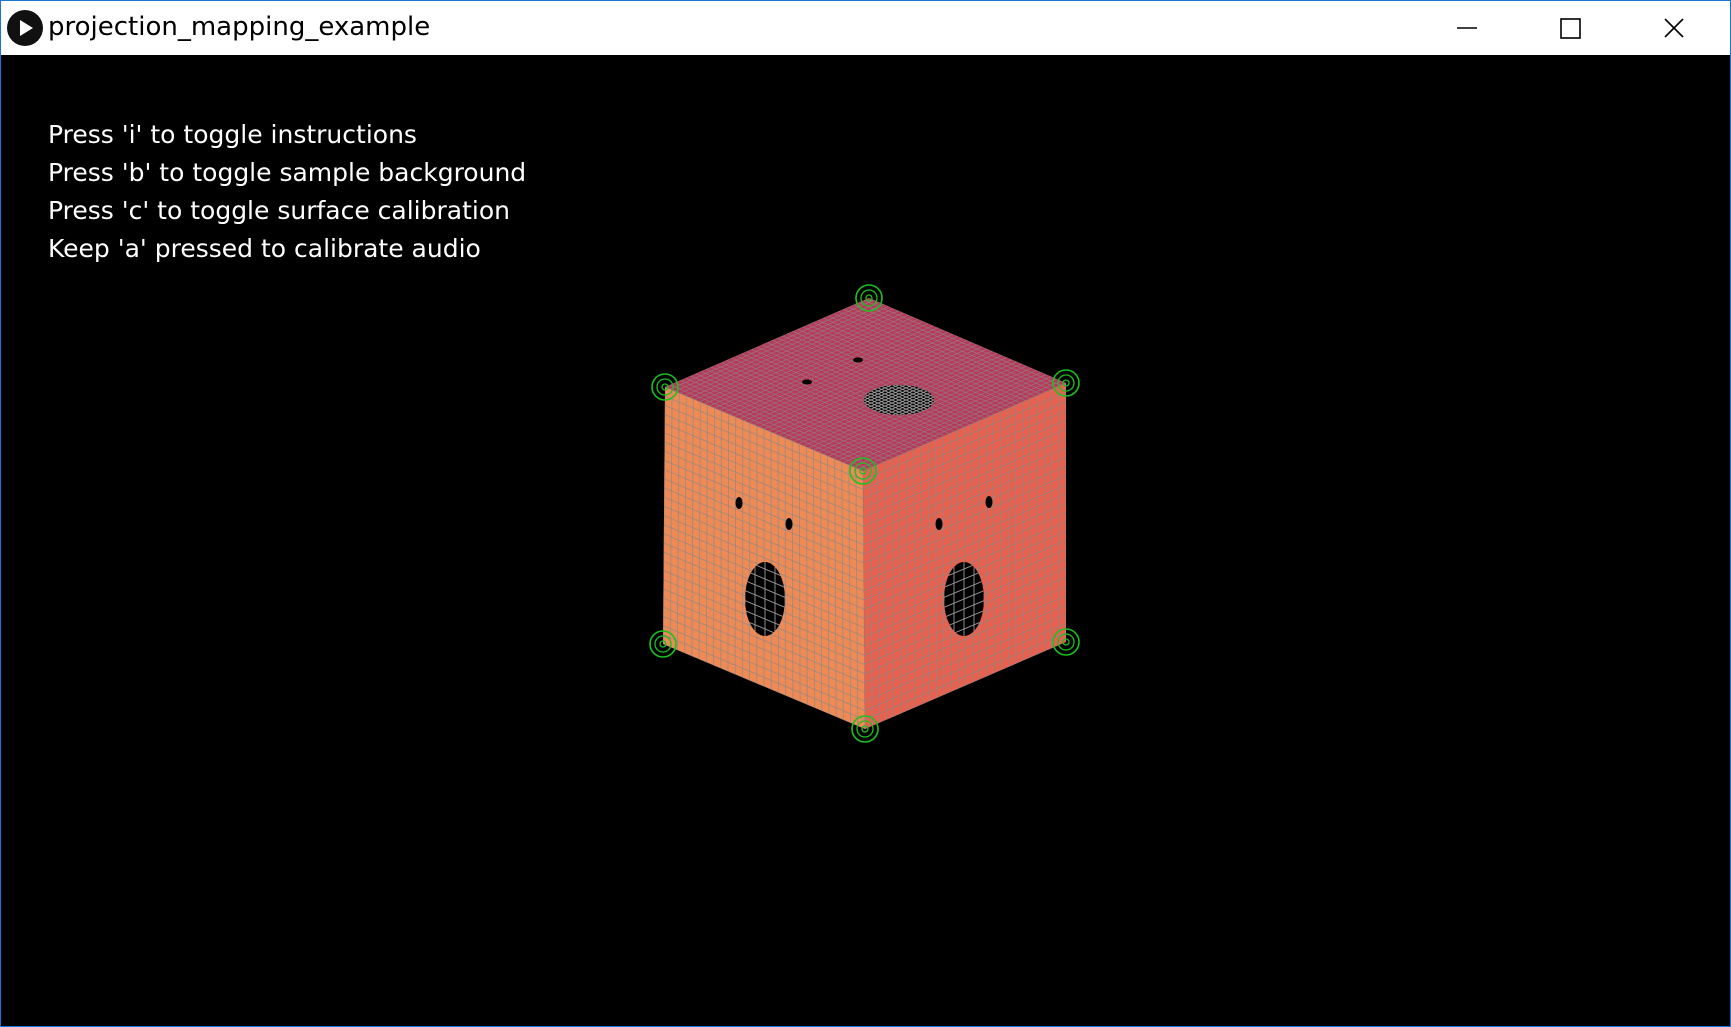  Describe the element at coordinates (25, 28) in the screenshot. I see `play-icon` at that location.